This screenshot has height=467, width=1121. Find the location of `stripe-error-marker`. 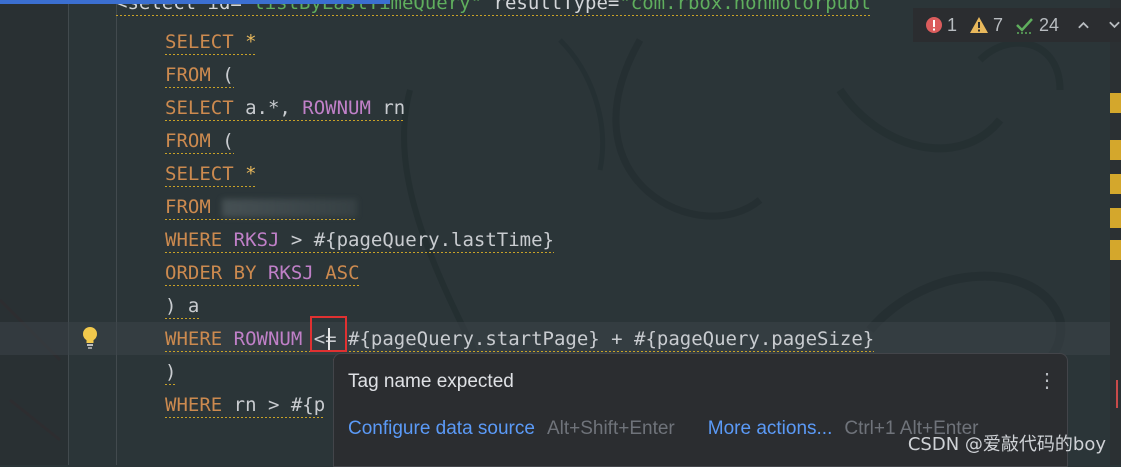

stripe-error-marker is located at coordinates (1117, 394).